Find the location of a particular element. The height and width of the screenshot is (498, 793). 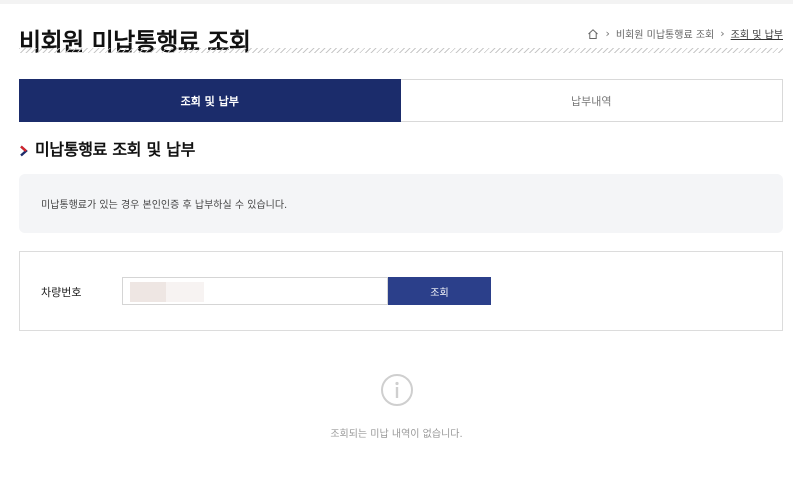

vehicle-number-label: 차량번호 is located at coordinates (61, 292).